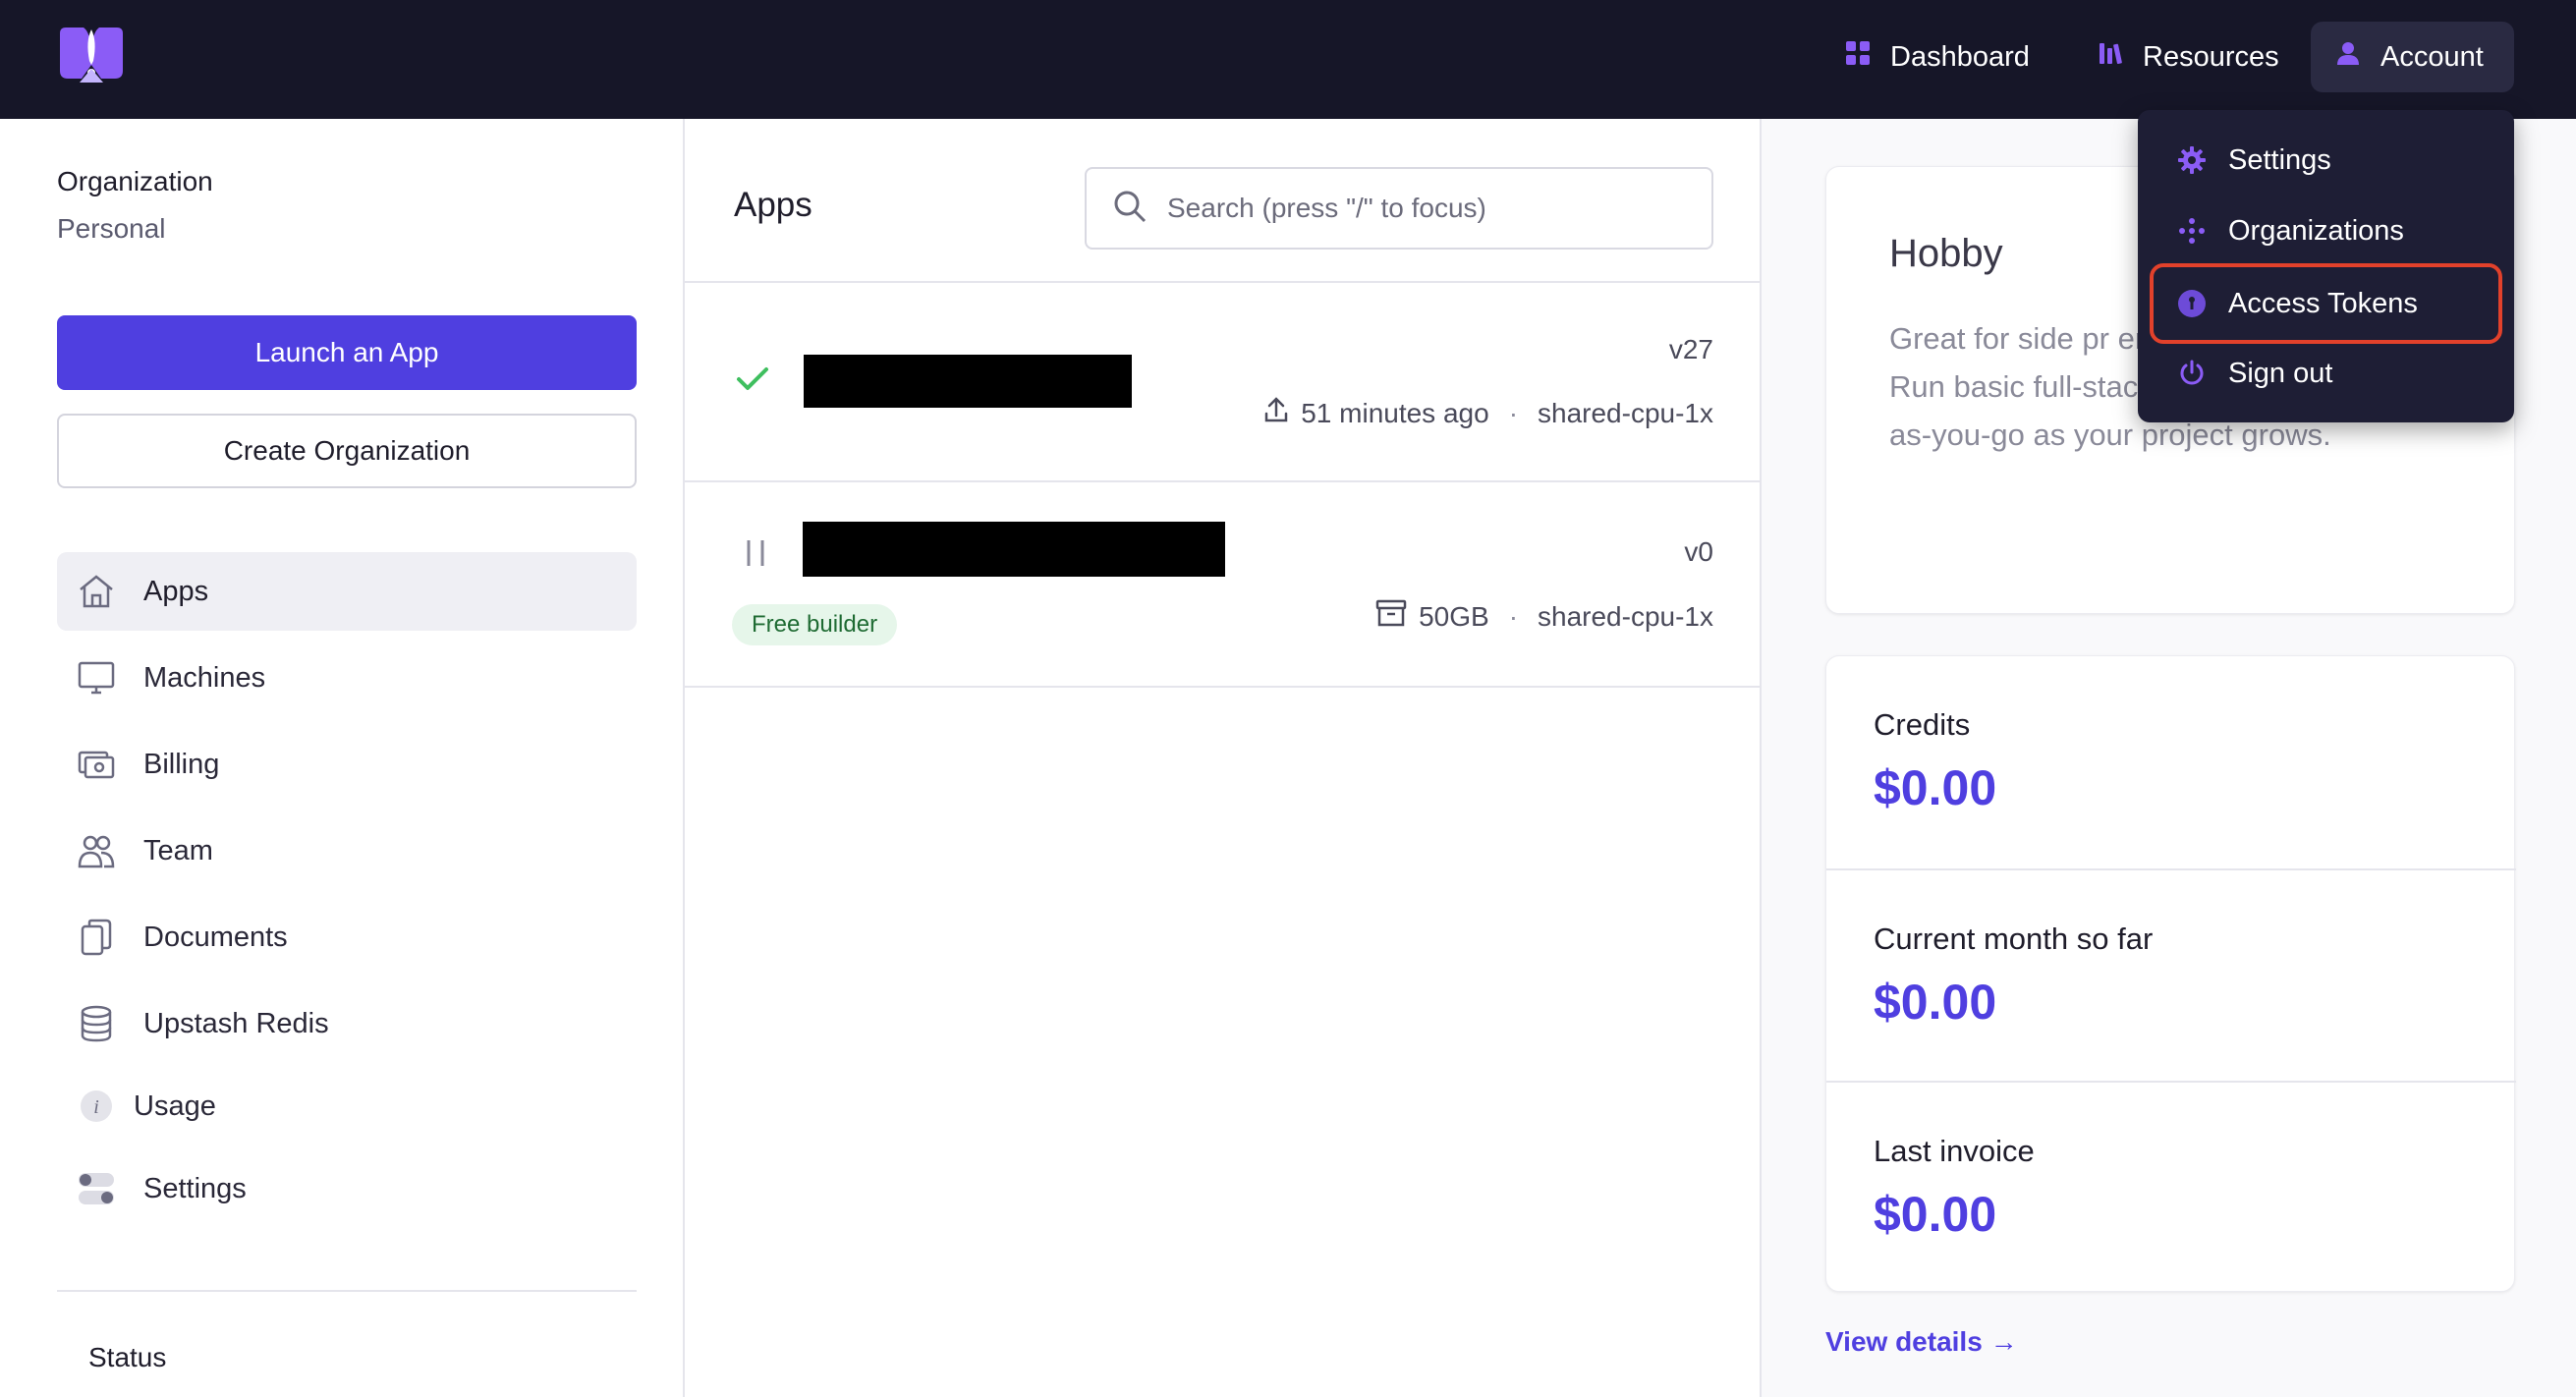  Describe the element at coordinates (1921, 1342) in the screenshot. I see `view-details-link: View details →` at that location.